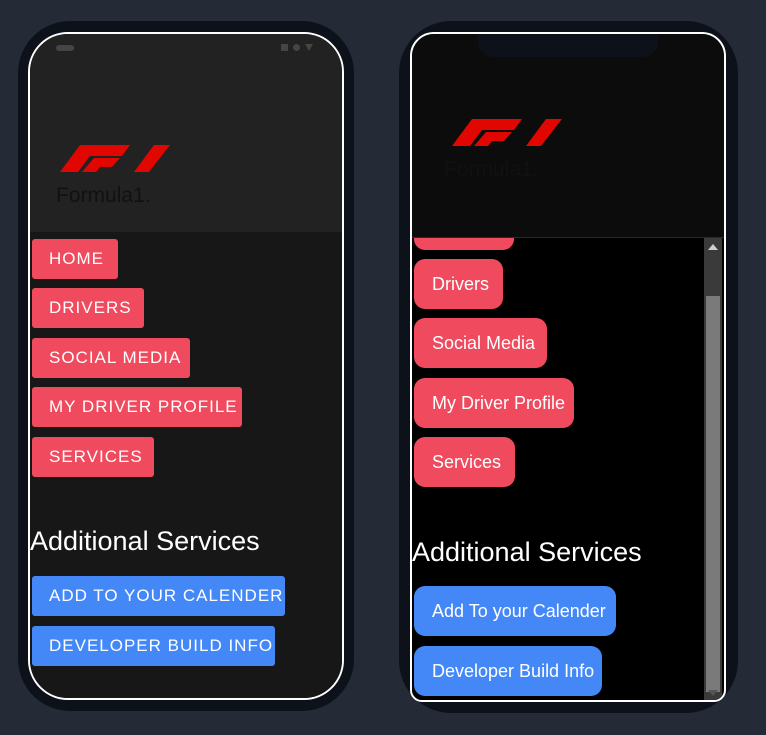 The image size is (766, 735). I want to click on nav-my-driver-profile-button: My Driver Profile, so click(494, 403).